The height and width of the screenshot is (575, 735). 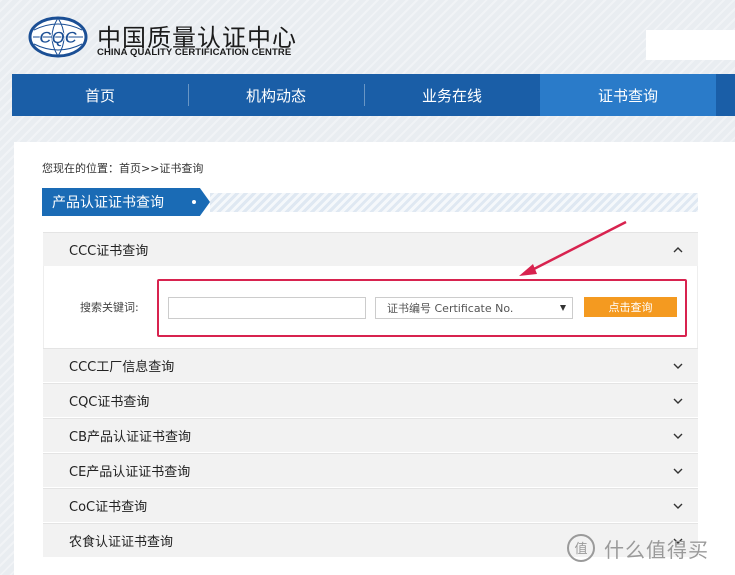 I want to click on watermark-text: 什么值得买, so click(x=656, y=549).